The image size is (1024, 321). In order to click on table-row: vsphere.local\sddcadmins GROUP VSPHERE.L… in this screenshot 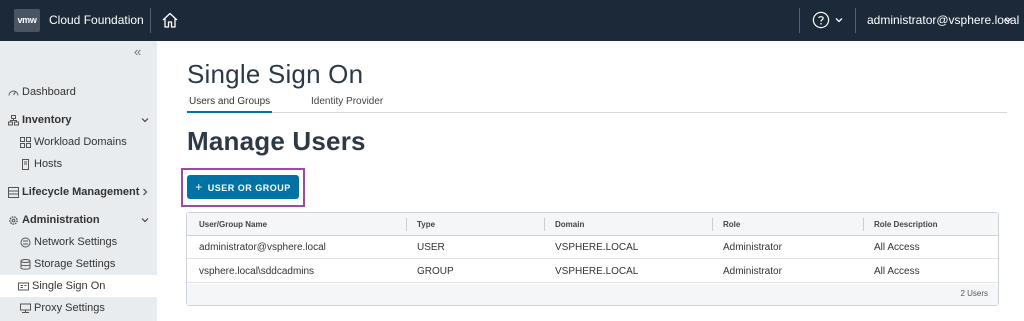, I will do `click(592, 271)`.